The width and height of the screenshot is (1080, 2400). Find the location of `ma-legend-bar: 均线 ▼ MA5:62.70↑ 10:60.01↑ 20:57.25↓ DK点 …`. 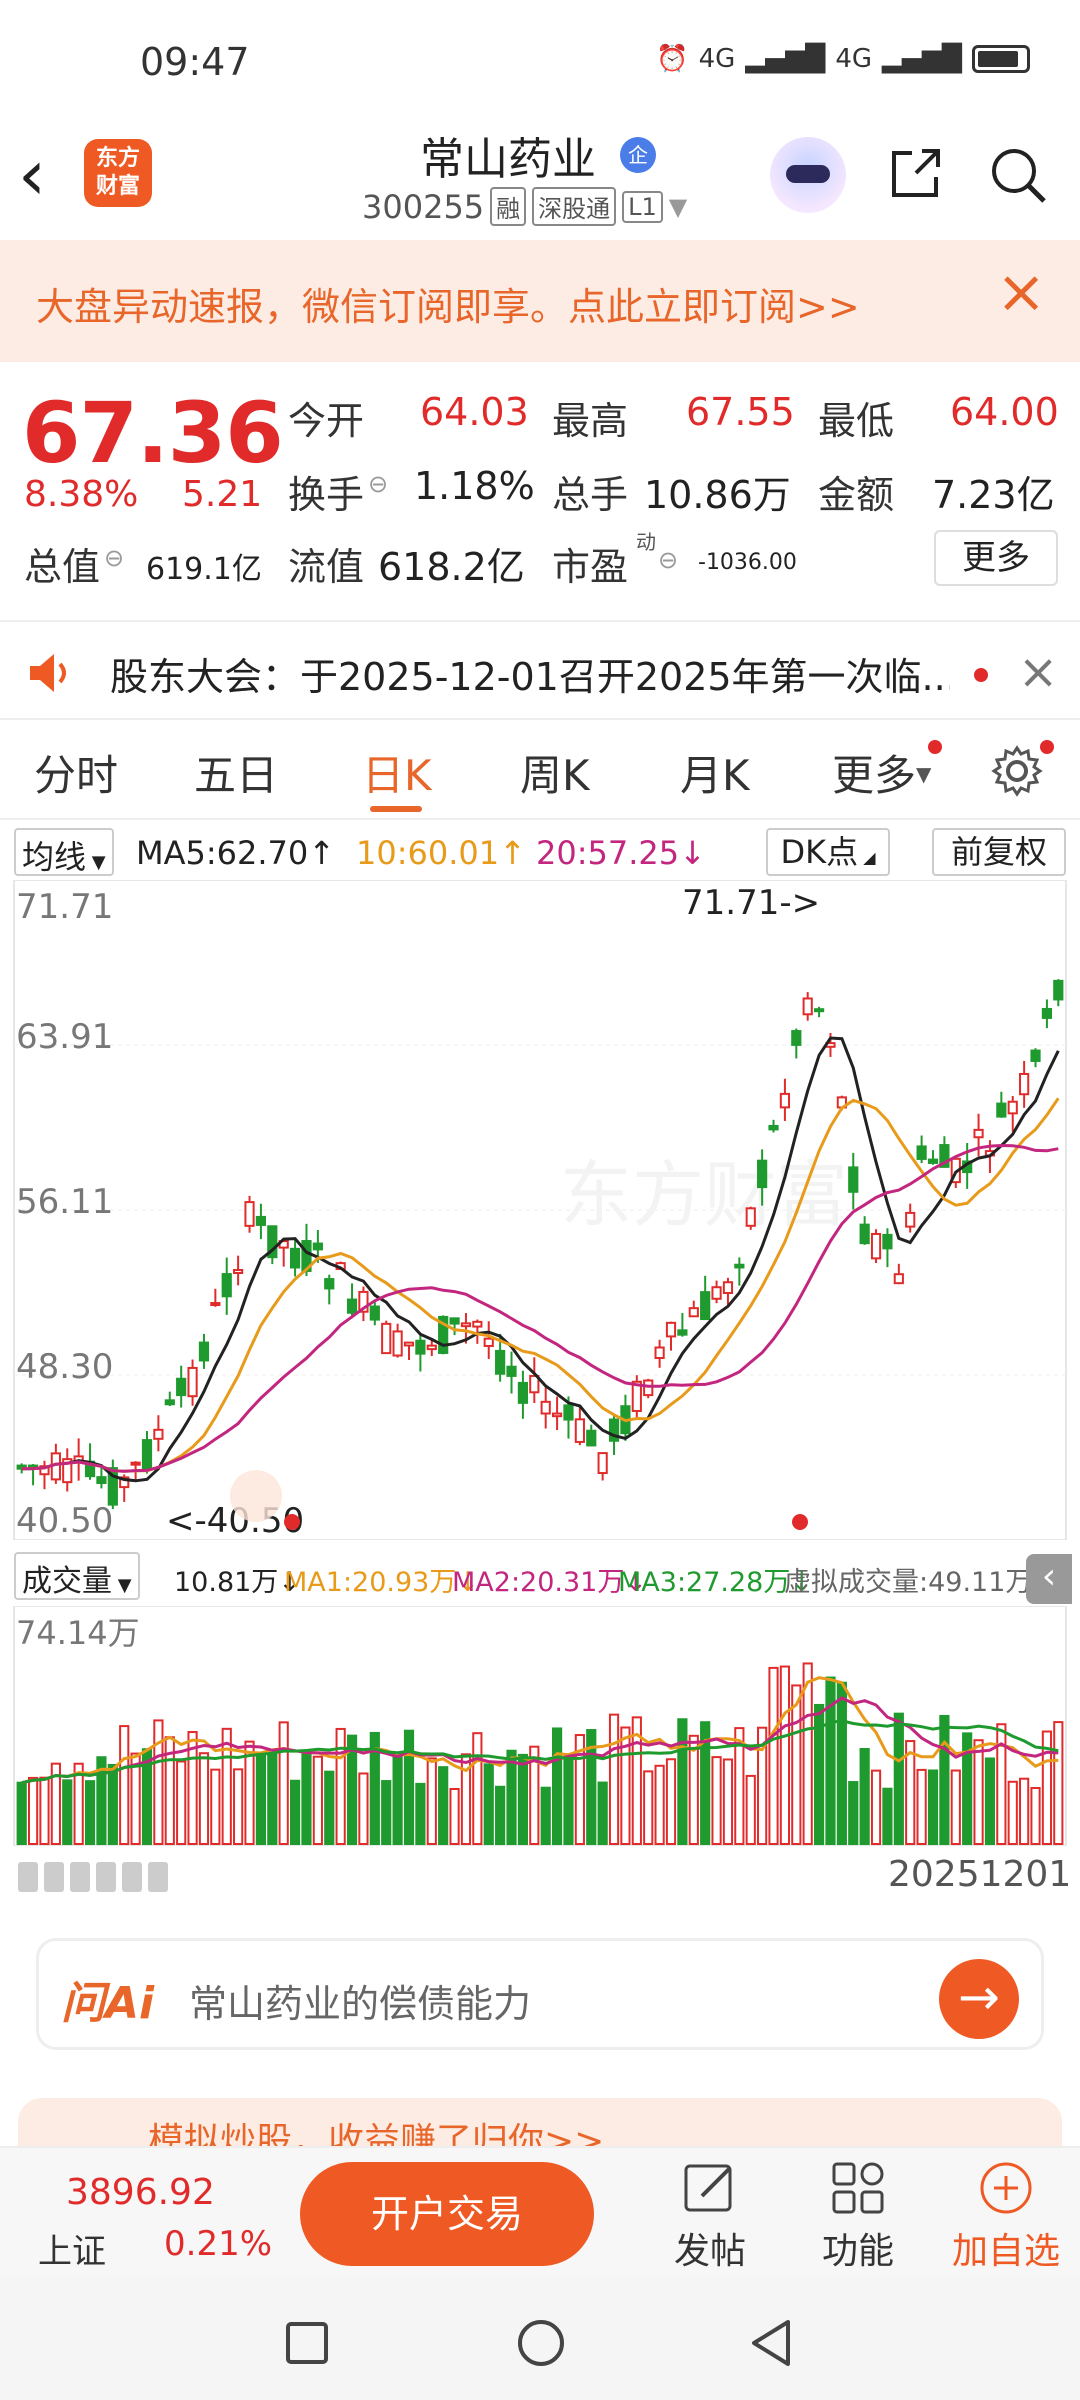

ma-legend-bar: 均线 ▼ MA5:62.70↑ 10:60.01↑ 20:57.25↓ DK点 … is located at coordinates (540, 853).